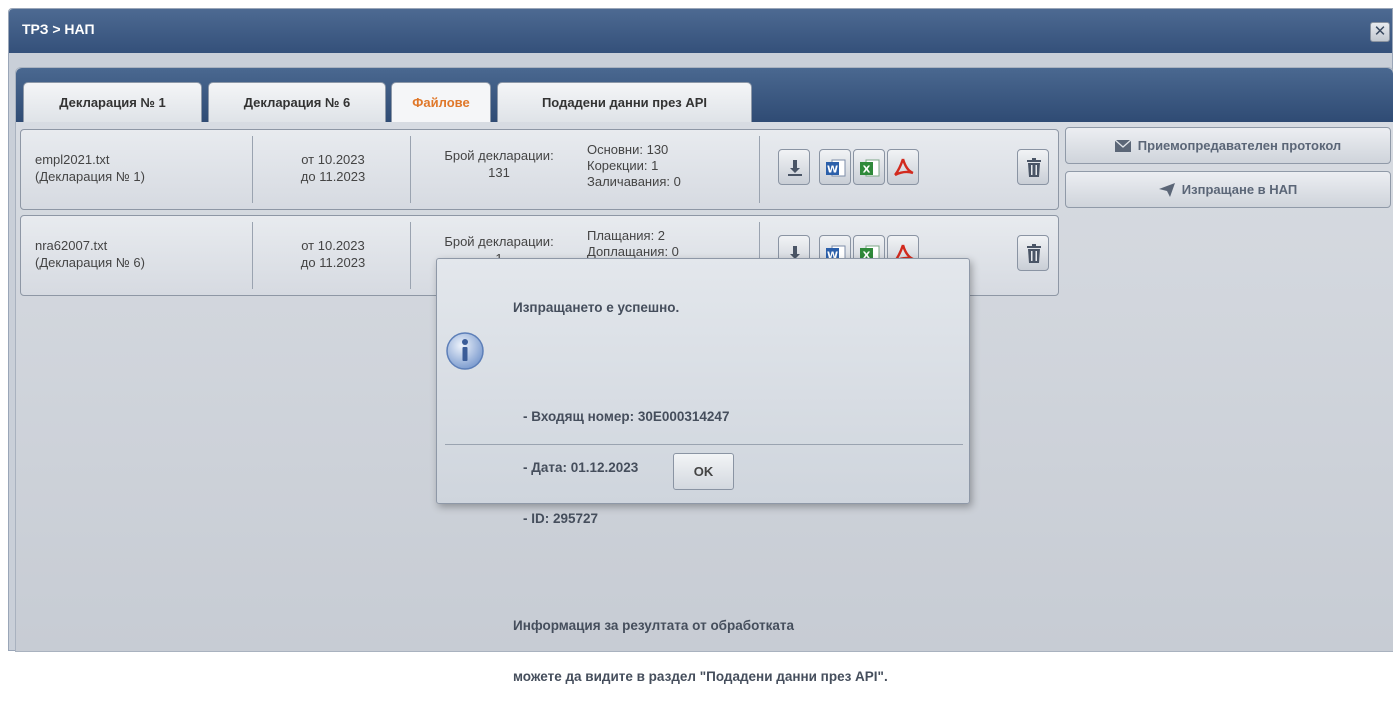 The image size is (1393, 719). Describe the element at coordinates (1239, 145) in the screenshot. I see `handover-protocol-label: Приемопредавателен протокол` at that location.